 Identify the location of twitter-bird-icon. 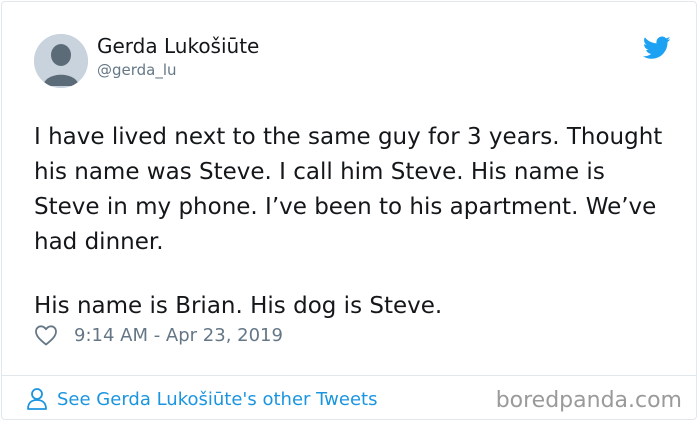
(656, 48).